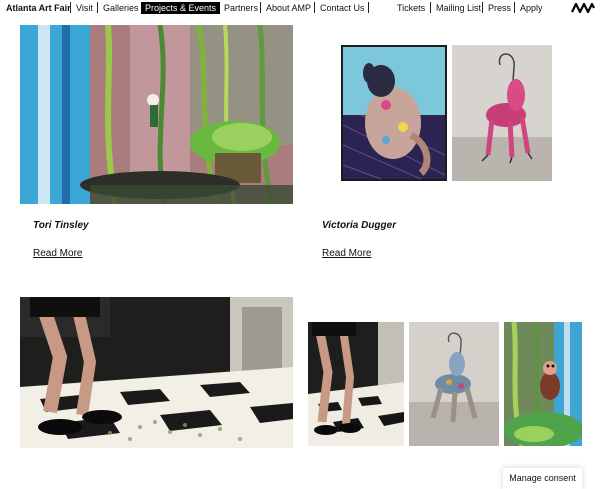  What do you see at coordinates (84, 8) in the screenshot?
I see `nav-link-visit: Visit` at bounding box center [84, 8].